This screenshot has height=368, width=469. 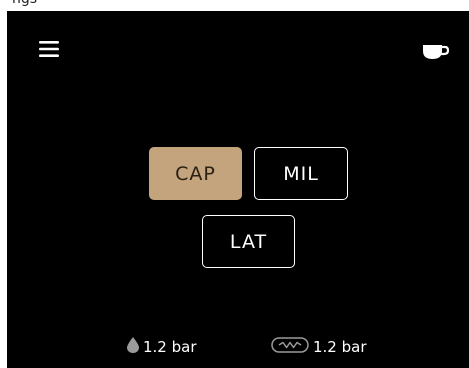 I want to click on cup-icon, so click(x=436, y=54).